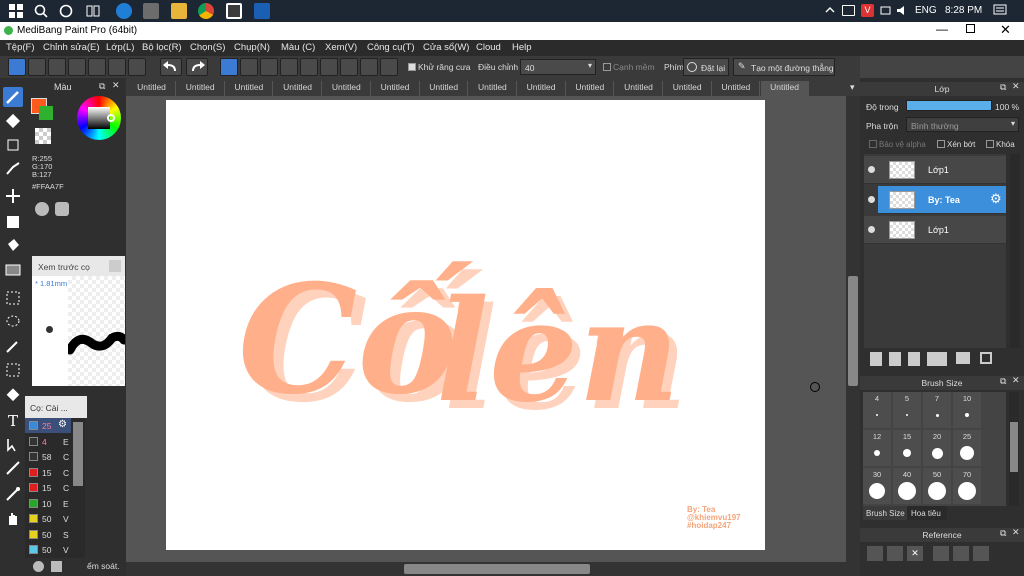 Image resolution: width=1024 pixels, height=576 pixels. Describe the element at coordinates (249, 67) in the screenshot. I see `parallel-snap-icon` at that location.